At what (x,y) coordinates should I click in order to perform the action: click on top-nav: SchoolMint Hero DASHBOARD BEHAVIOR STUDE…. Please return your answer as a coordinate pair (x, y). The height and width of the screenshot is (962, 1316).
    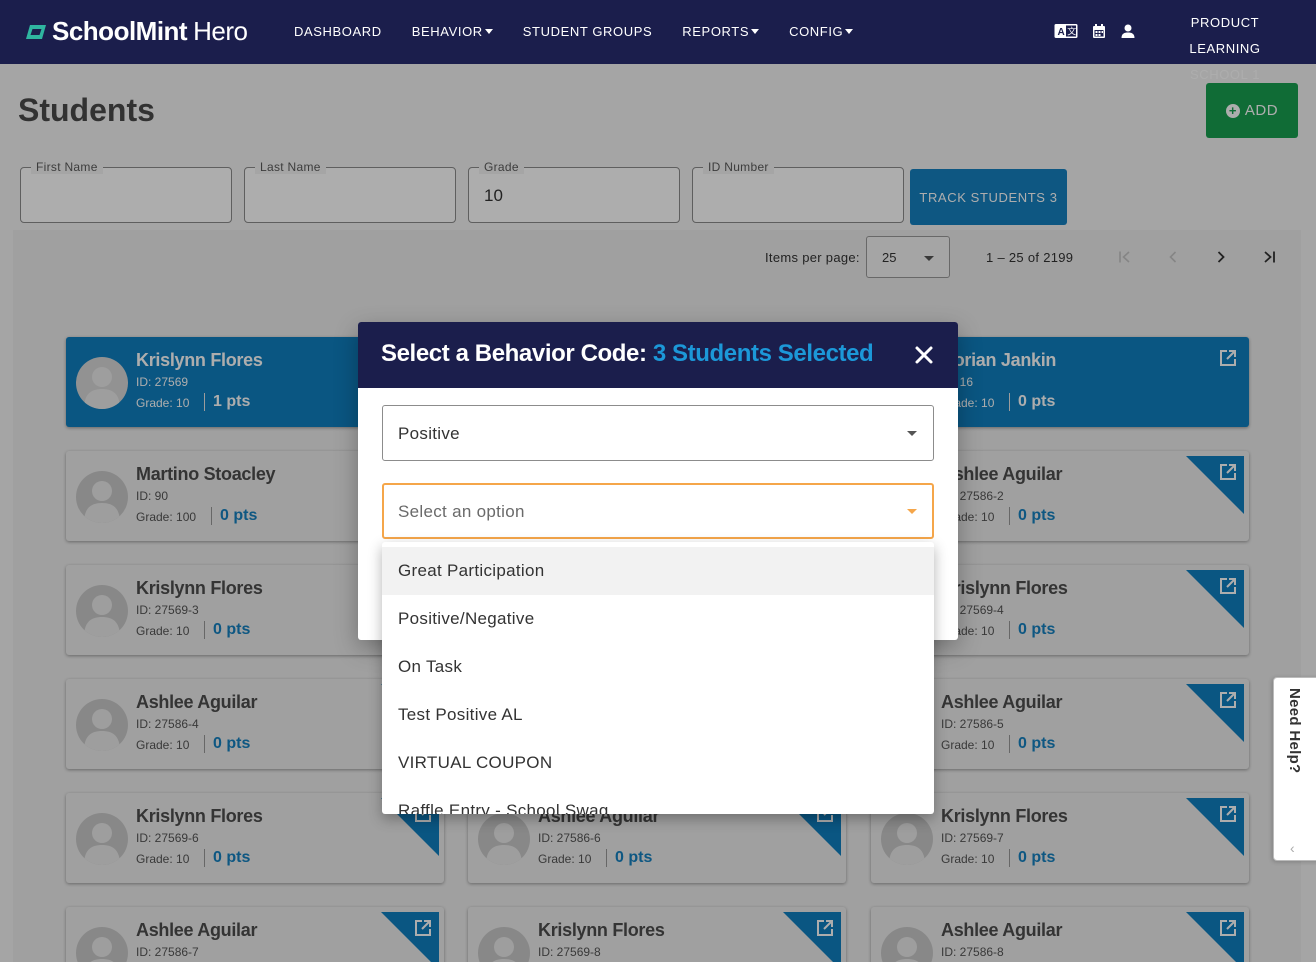
    Looking at the image, I should click on (658, 41).